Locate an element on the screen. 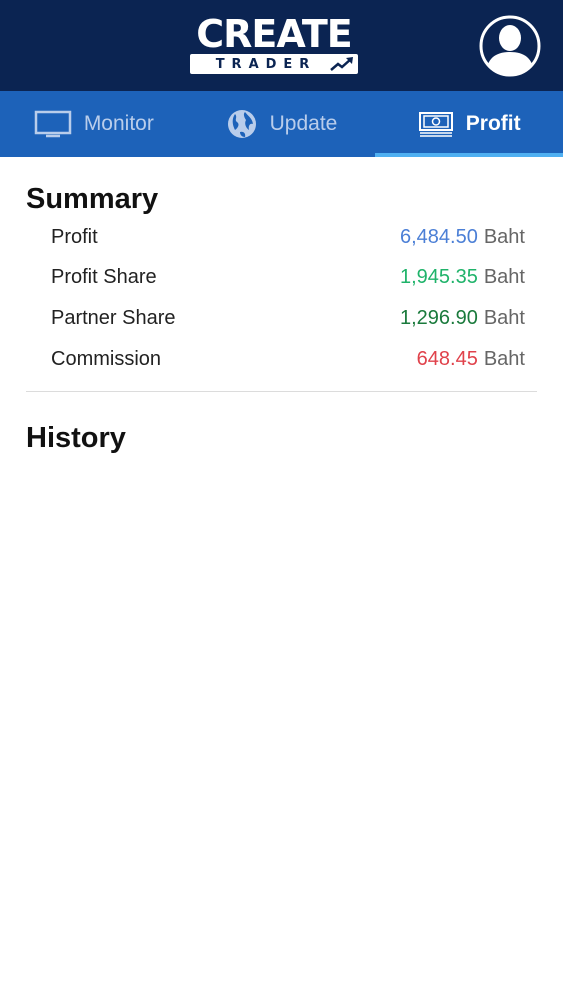  tab-bar: Monitor Update Profit is located at coordinates (281, 124).